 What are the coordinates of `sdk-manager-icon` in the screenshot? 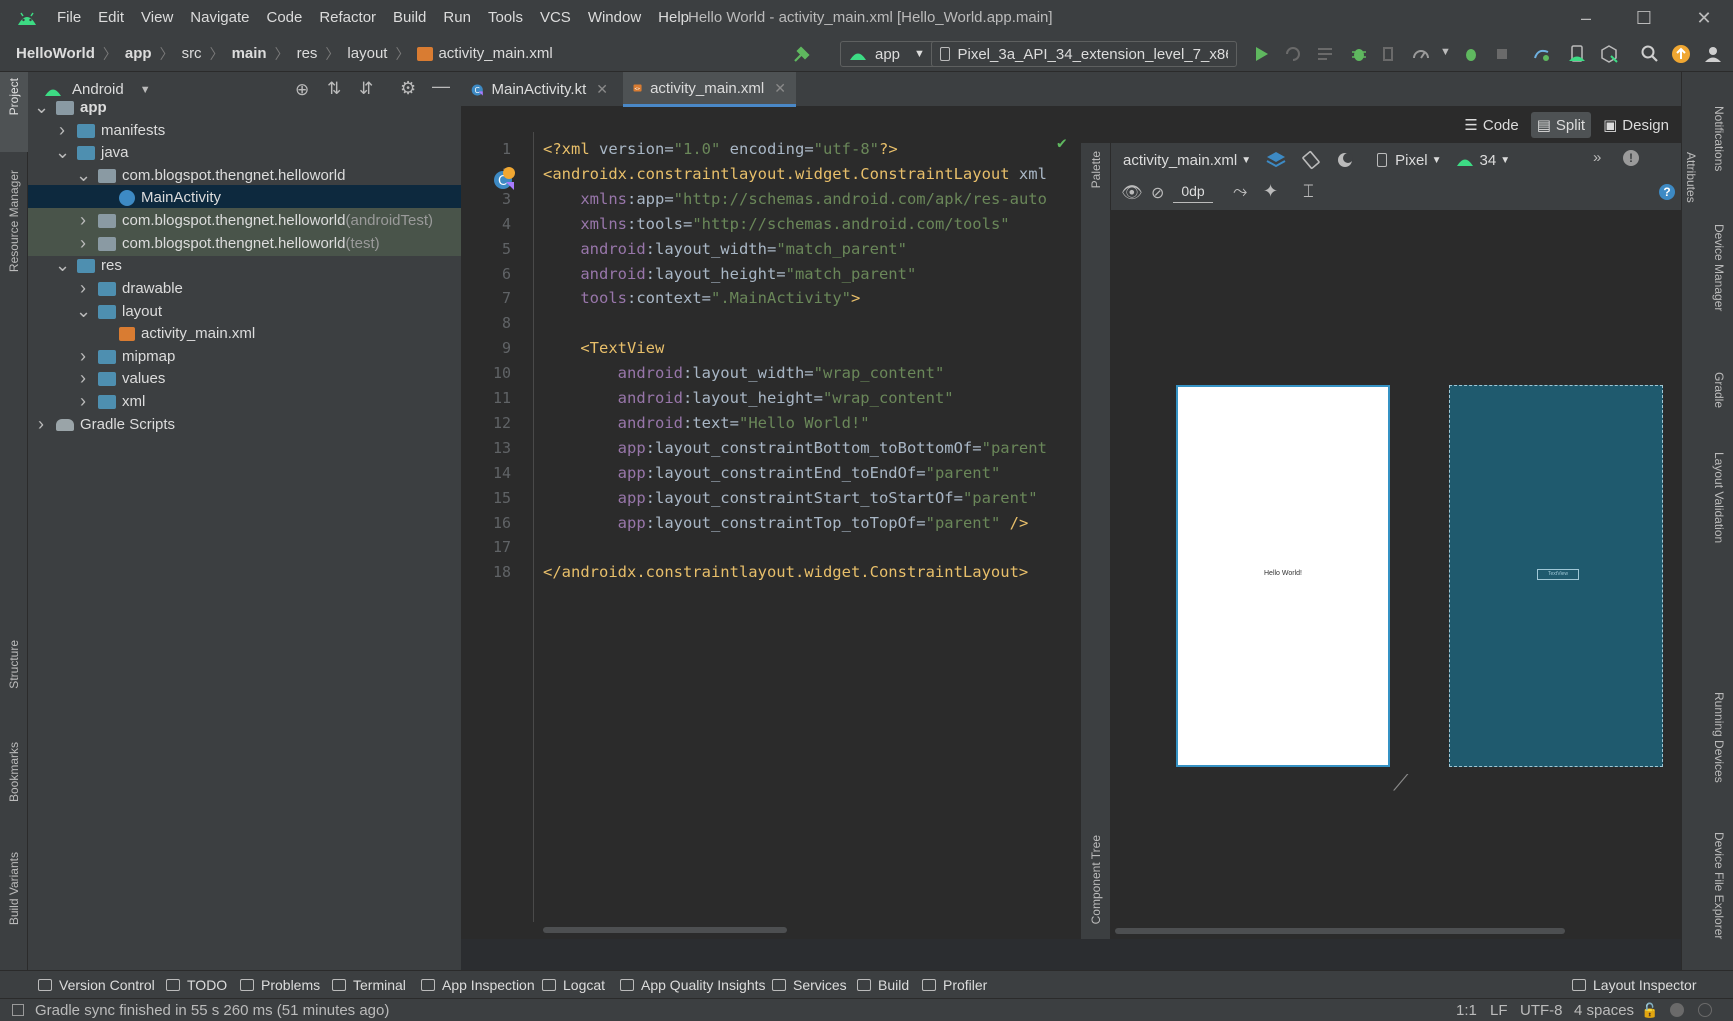 It's located at (1609, 54).